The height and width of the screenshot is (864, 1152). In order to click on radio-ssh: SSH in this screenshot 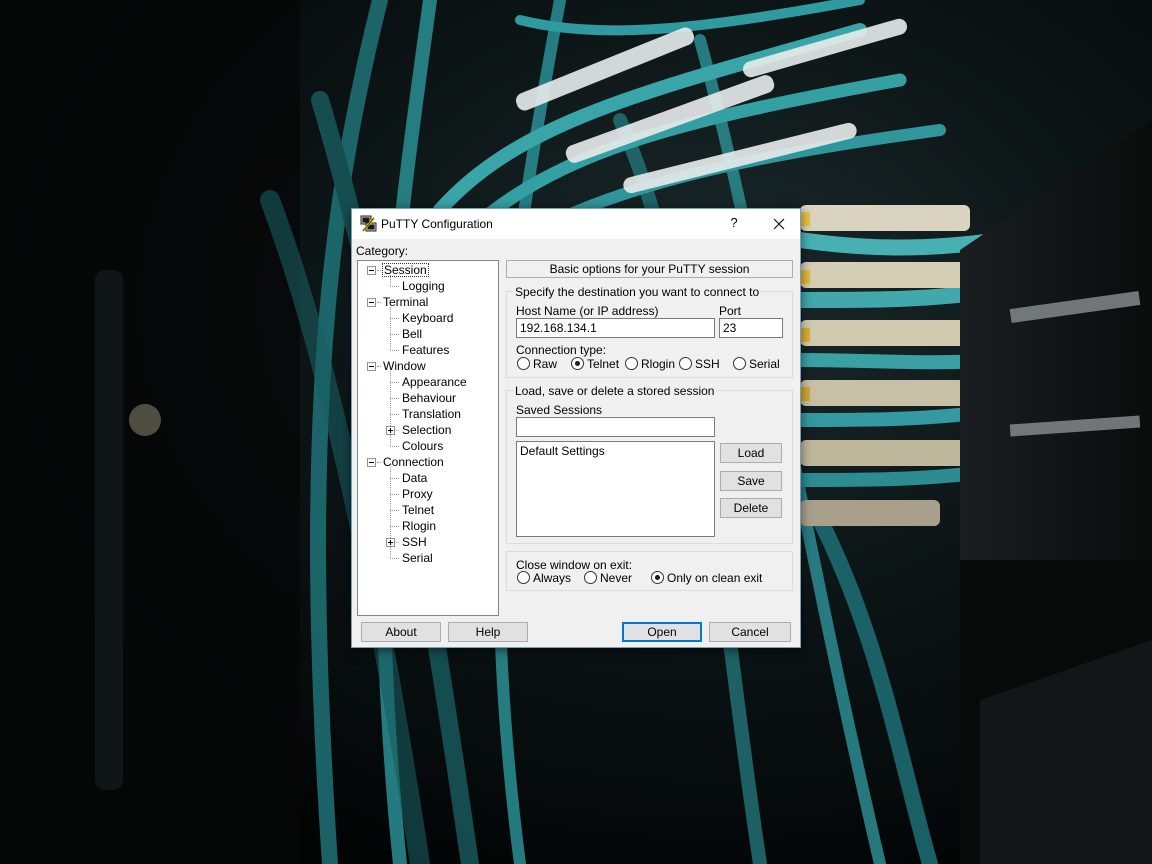, I will do `click(700, 364)`.